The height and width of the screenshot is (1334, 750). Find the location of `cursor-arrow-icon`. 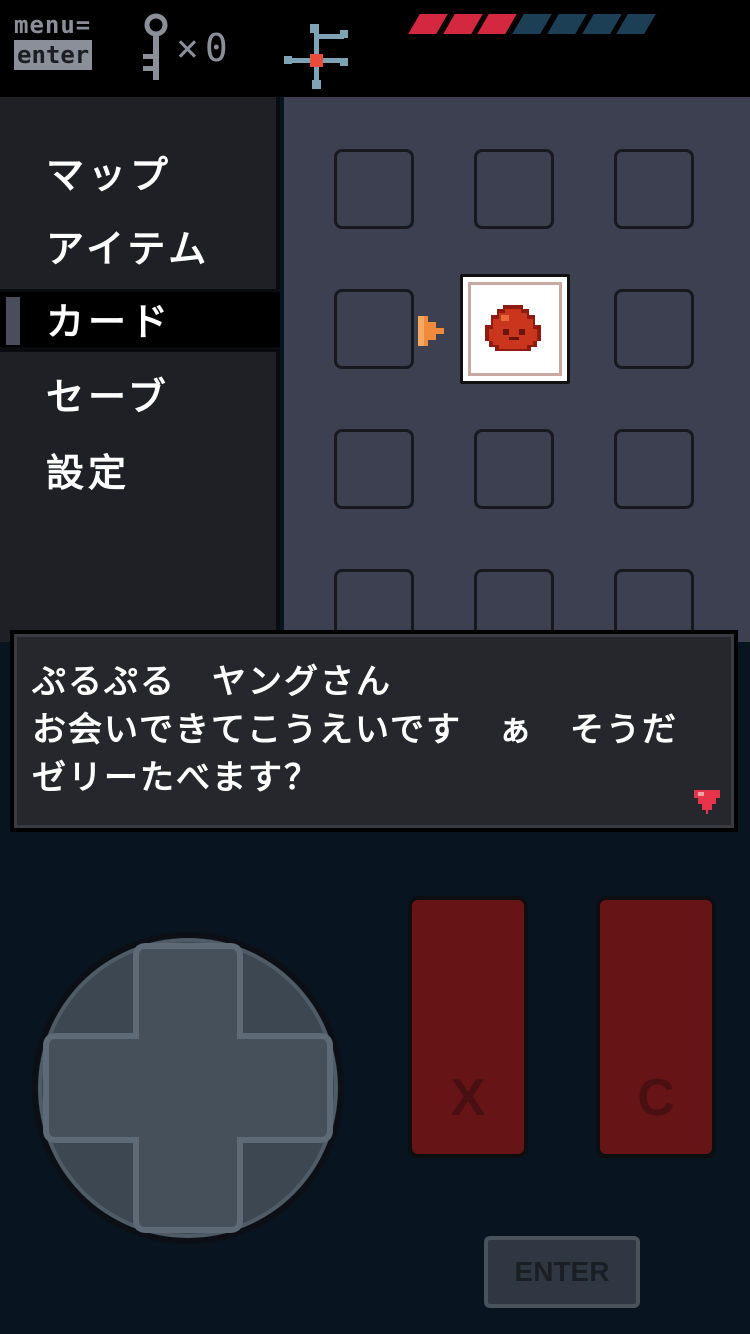

cursor-arrow-icon is located at coordinates (431, 331).